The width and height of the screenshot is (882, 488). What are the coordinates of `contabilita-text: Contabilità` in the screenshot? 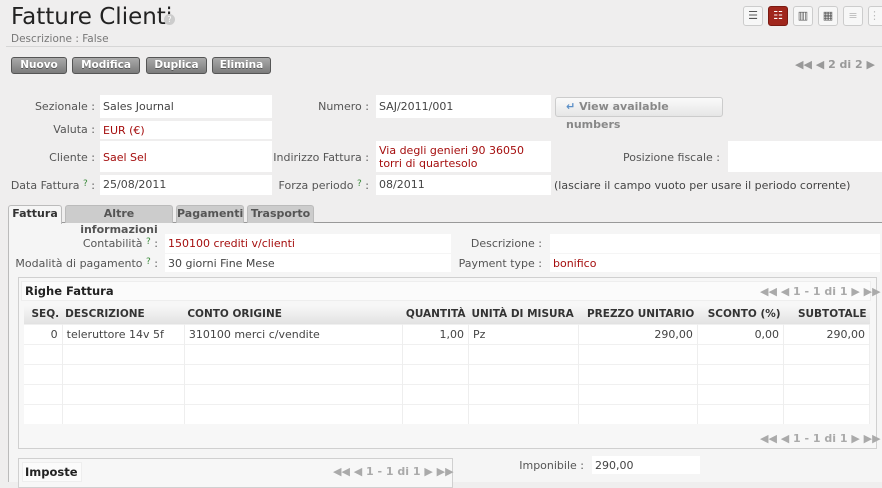 It's located at (112, 243).